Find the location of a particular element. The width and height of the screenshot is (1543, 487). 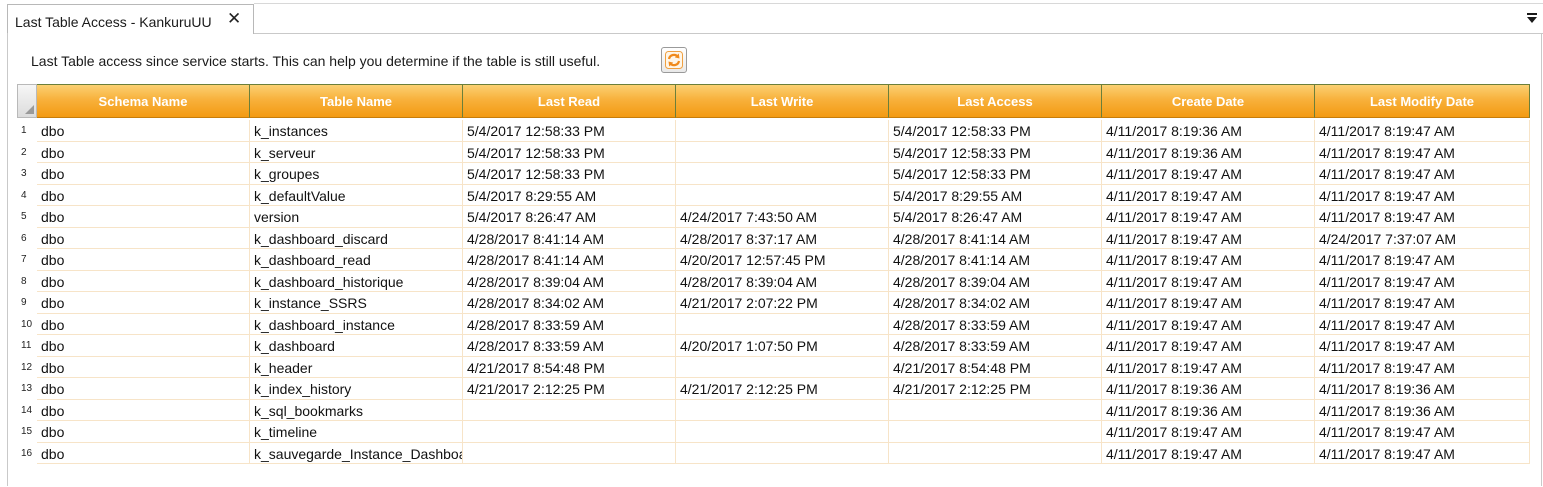

column-header-schema-name: Schema Name is located at coordinates (143, 101).